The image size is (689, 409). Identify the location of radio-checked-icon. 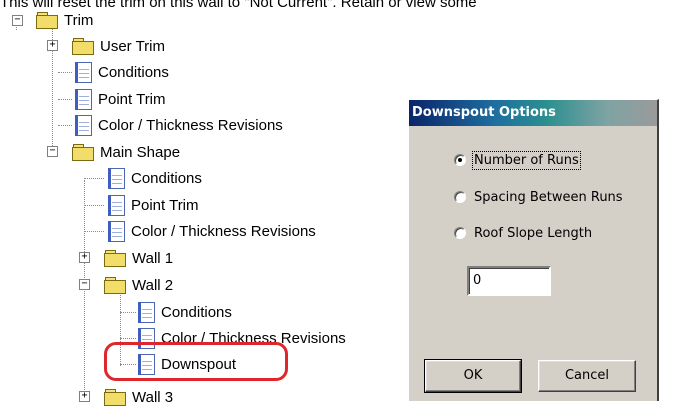
(460, 160).